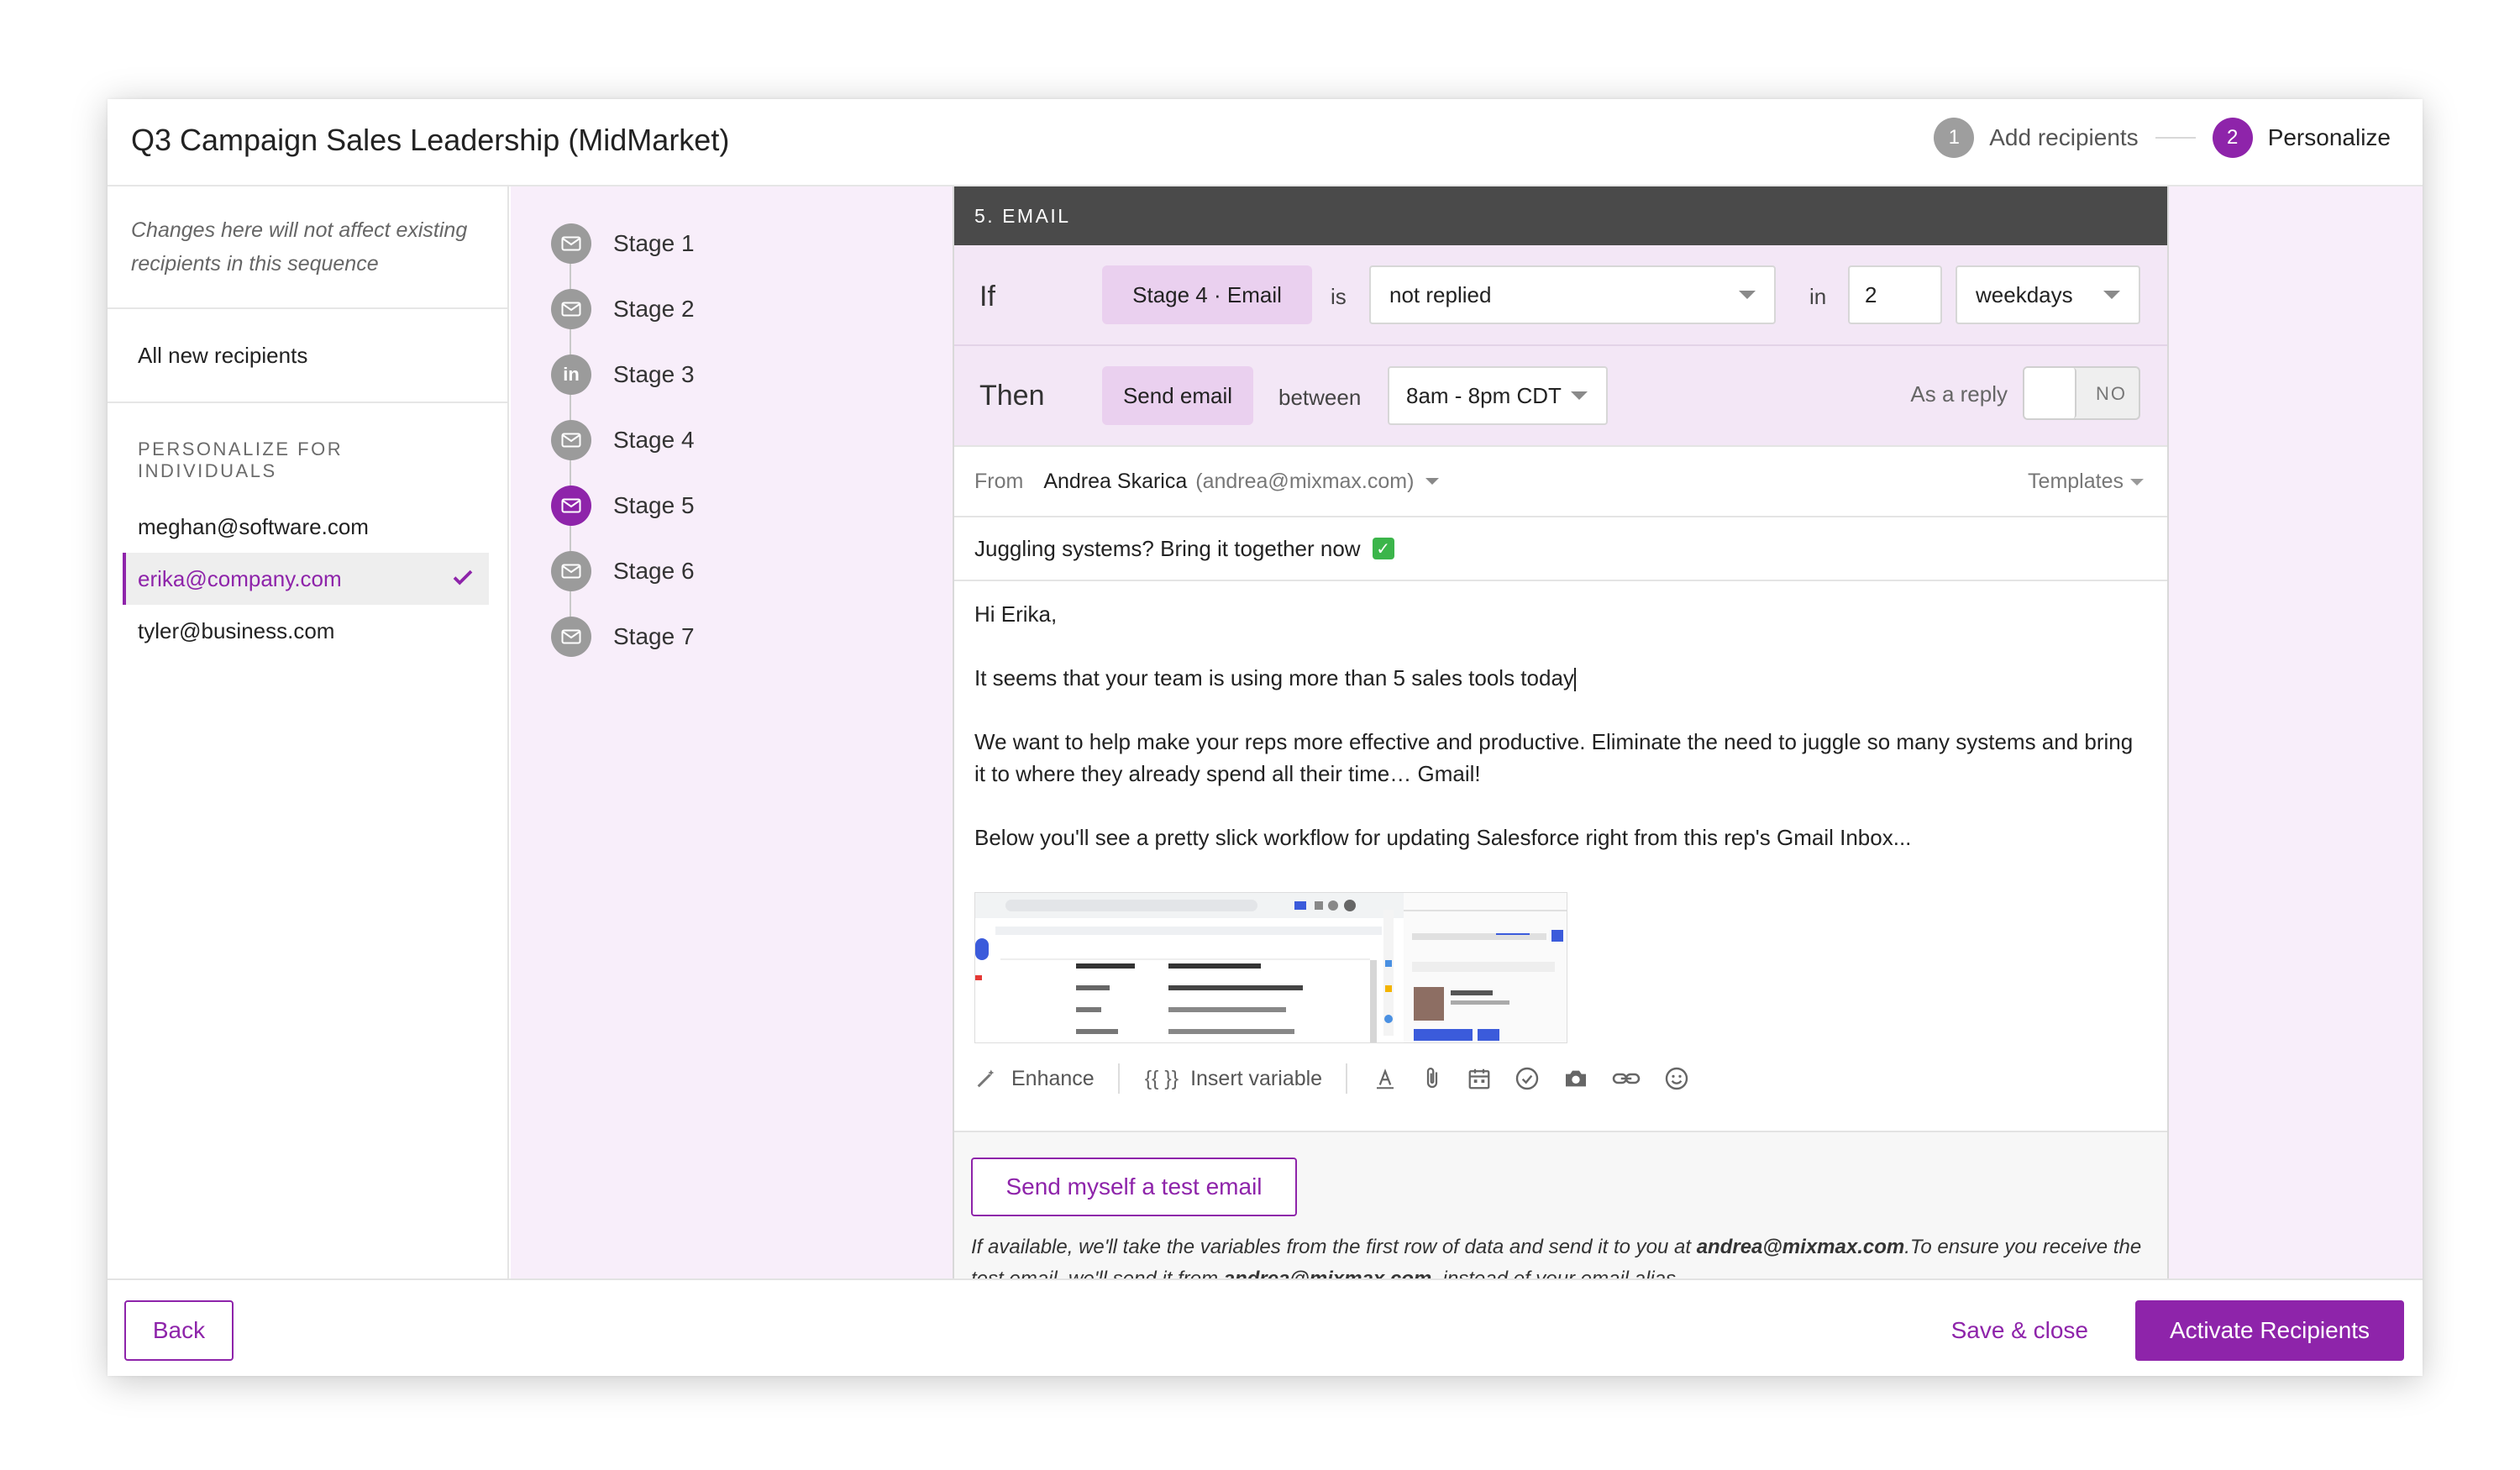  I want to click on insert-variable-label: Insert variable, so click(1256, 1078).